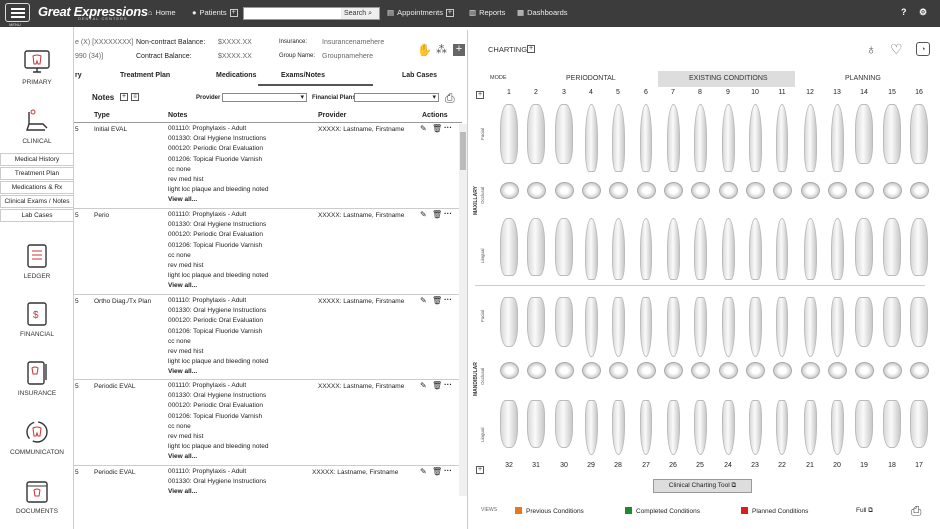 This screenshot has width=940, height=529. What do you see at coordinates (591, 78) in the screenshot?
I see `mode-periodontal: PERIODONTAL` at bounding box center [591, 78].